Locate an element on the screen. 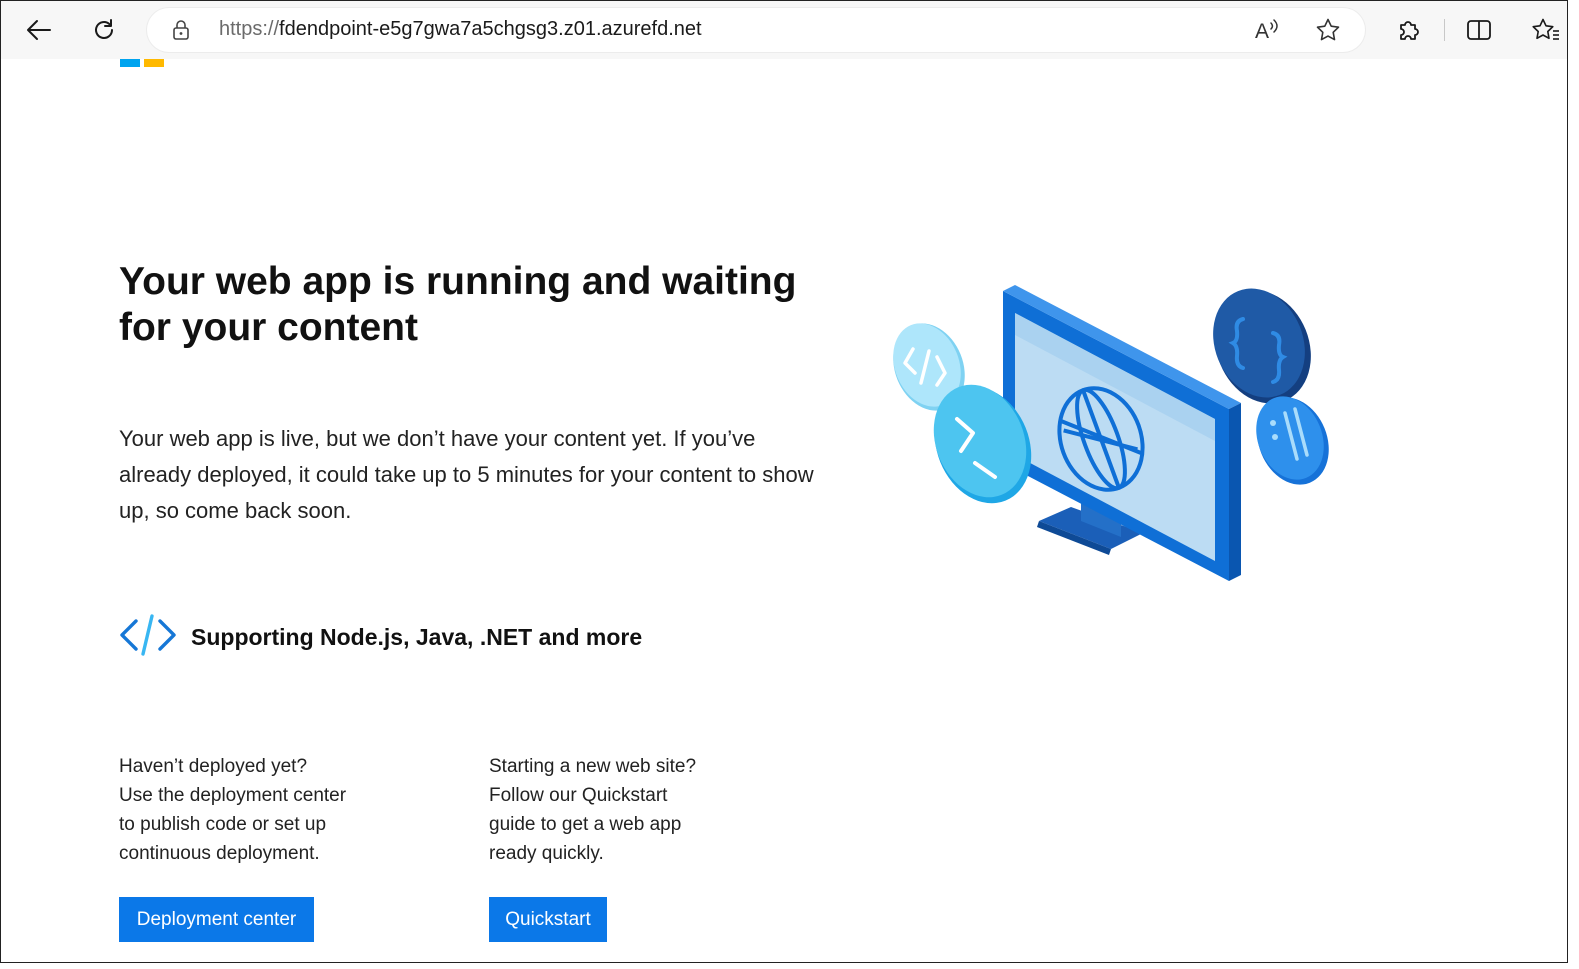 This screenshot has height=969, width=1579. support-row: Supporting Node.js, Java, .NET and more is located at coordinates (381, 637).